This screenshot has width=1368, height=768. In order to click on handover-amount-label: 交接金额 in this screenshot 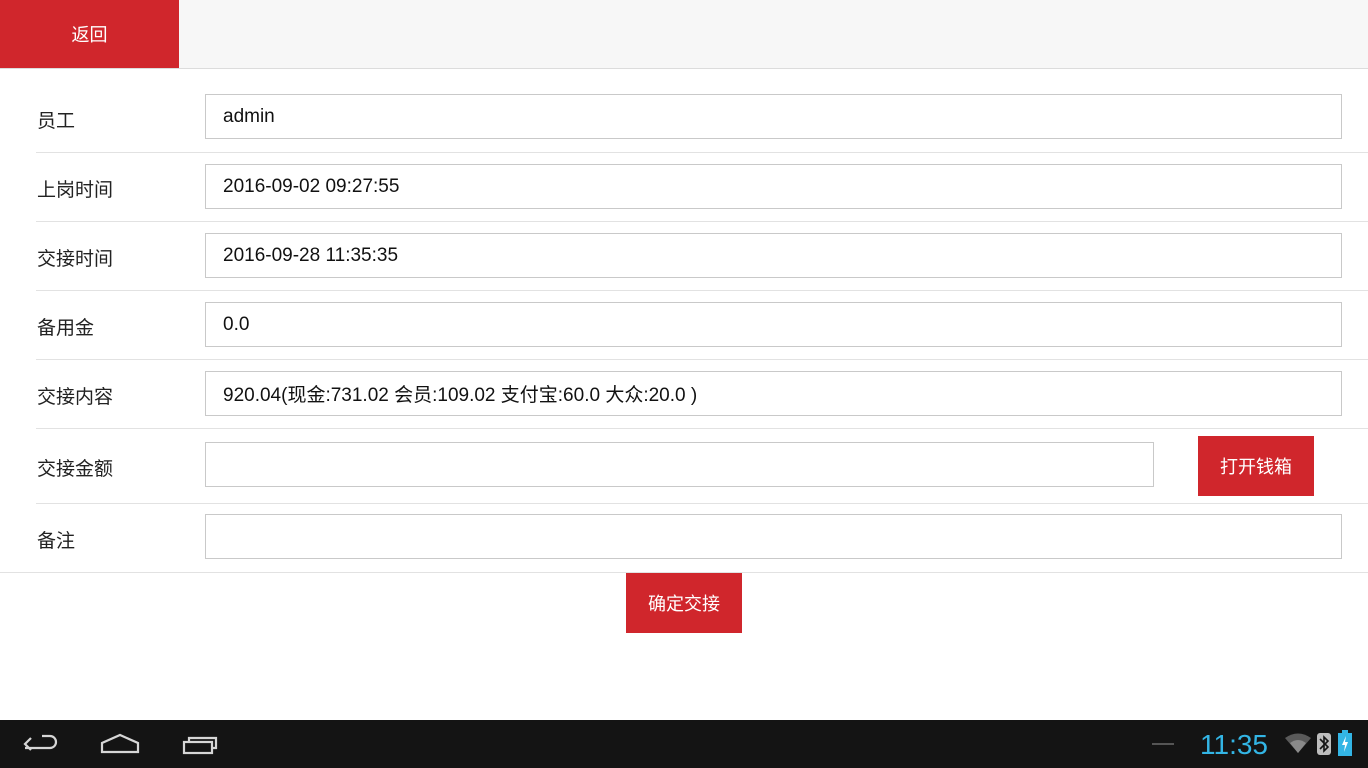, I will do `click(75, 469)`.